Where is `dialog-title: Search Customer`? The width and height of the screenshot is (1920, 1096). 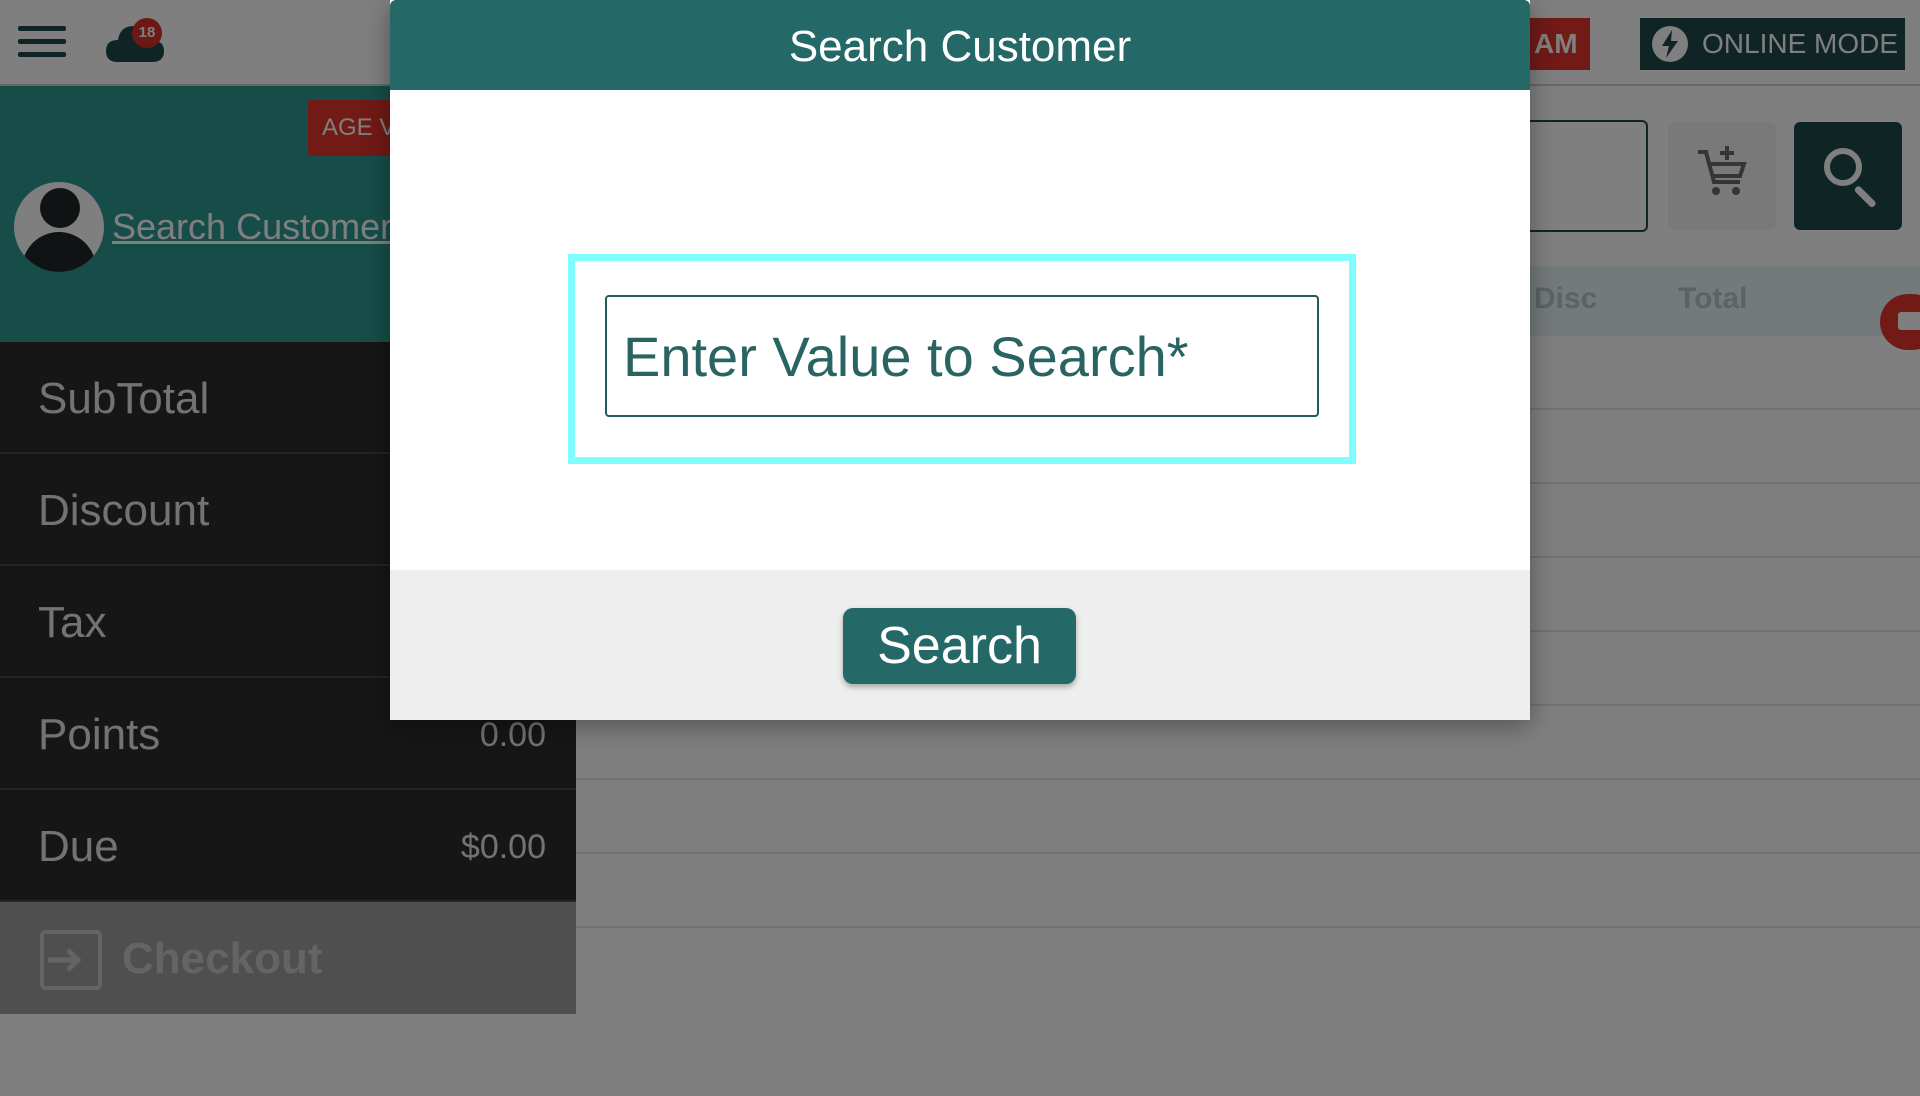 dialog-title: Search Customer is located at coordinates (960, 46).